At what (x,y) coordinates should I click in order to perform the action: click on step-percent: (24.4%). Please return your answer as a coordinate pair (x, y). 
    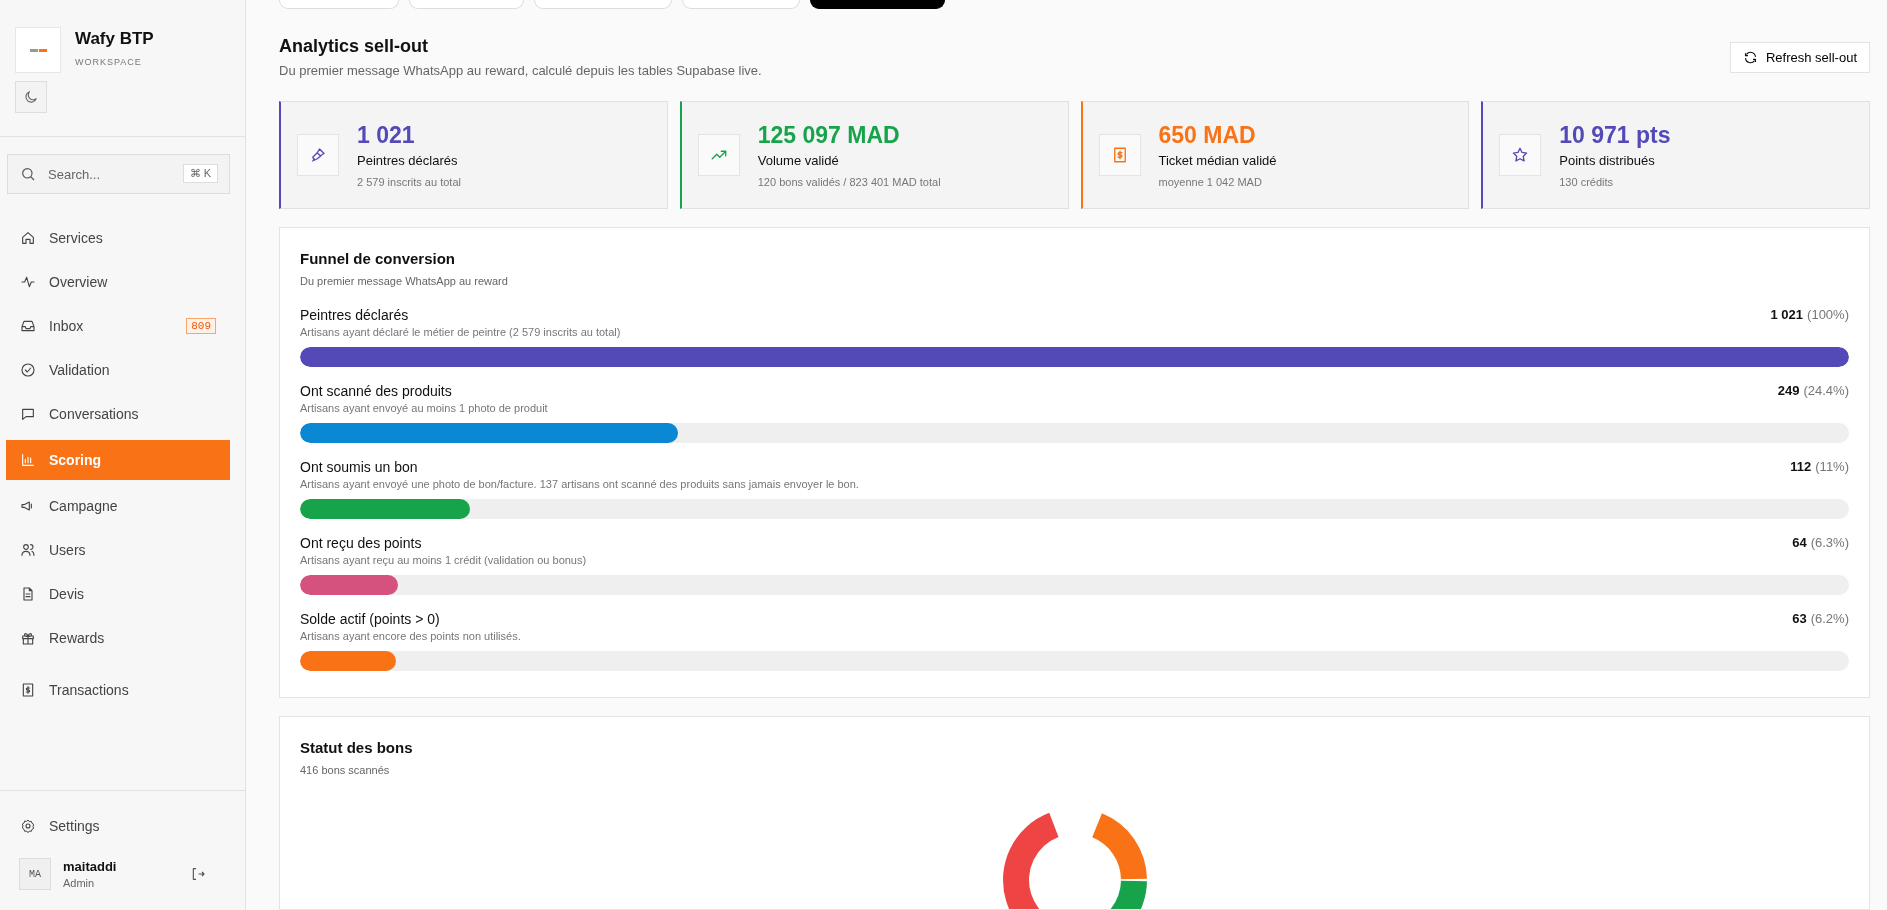
    Looking at the image, I should click on (1826, 390).